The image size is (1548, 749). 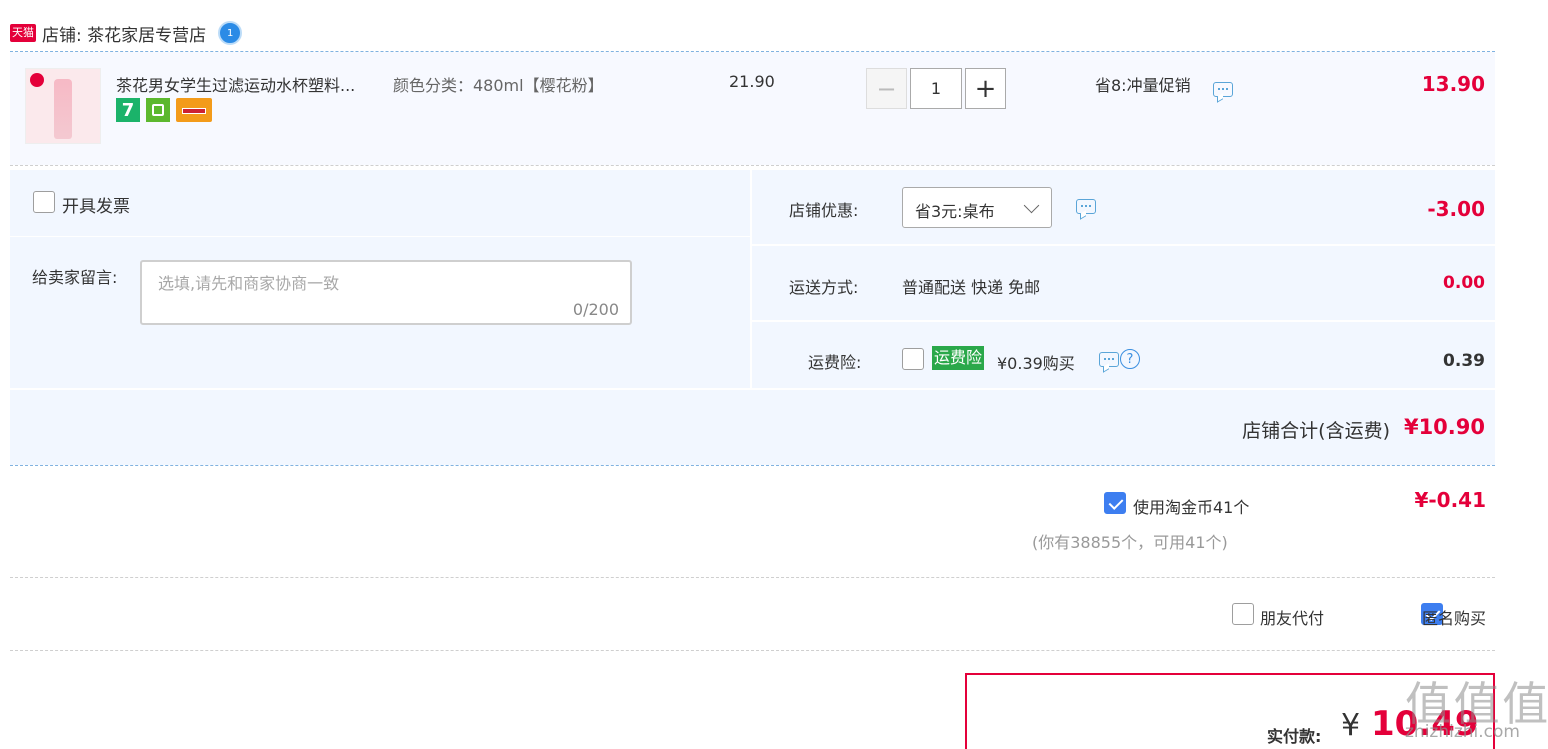 I want to click on store-title: 店铺: 茶花家居专营店, so click(x=124, y=33).